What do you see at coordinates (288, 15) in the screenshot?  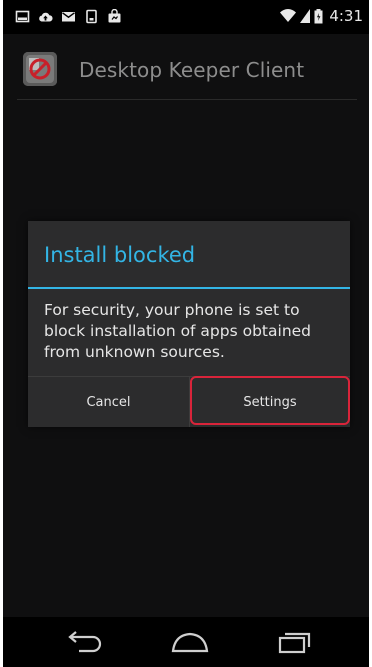 I see `wifi-icon` at bounding box center [288, 15].